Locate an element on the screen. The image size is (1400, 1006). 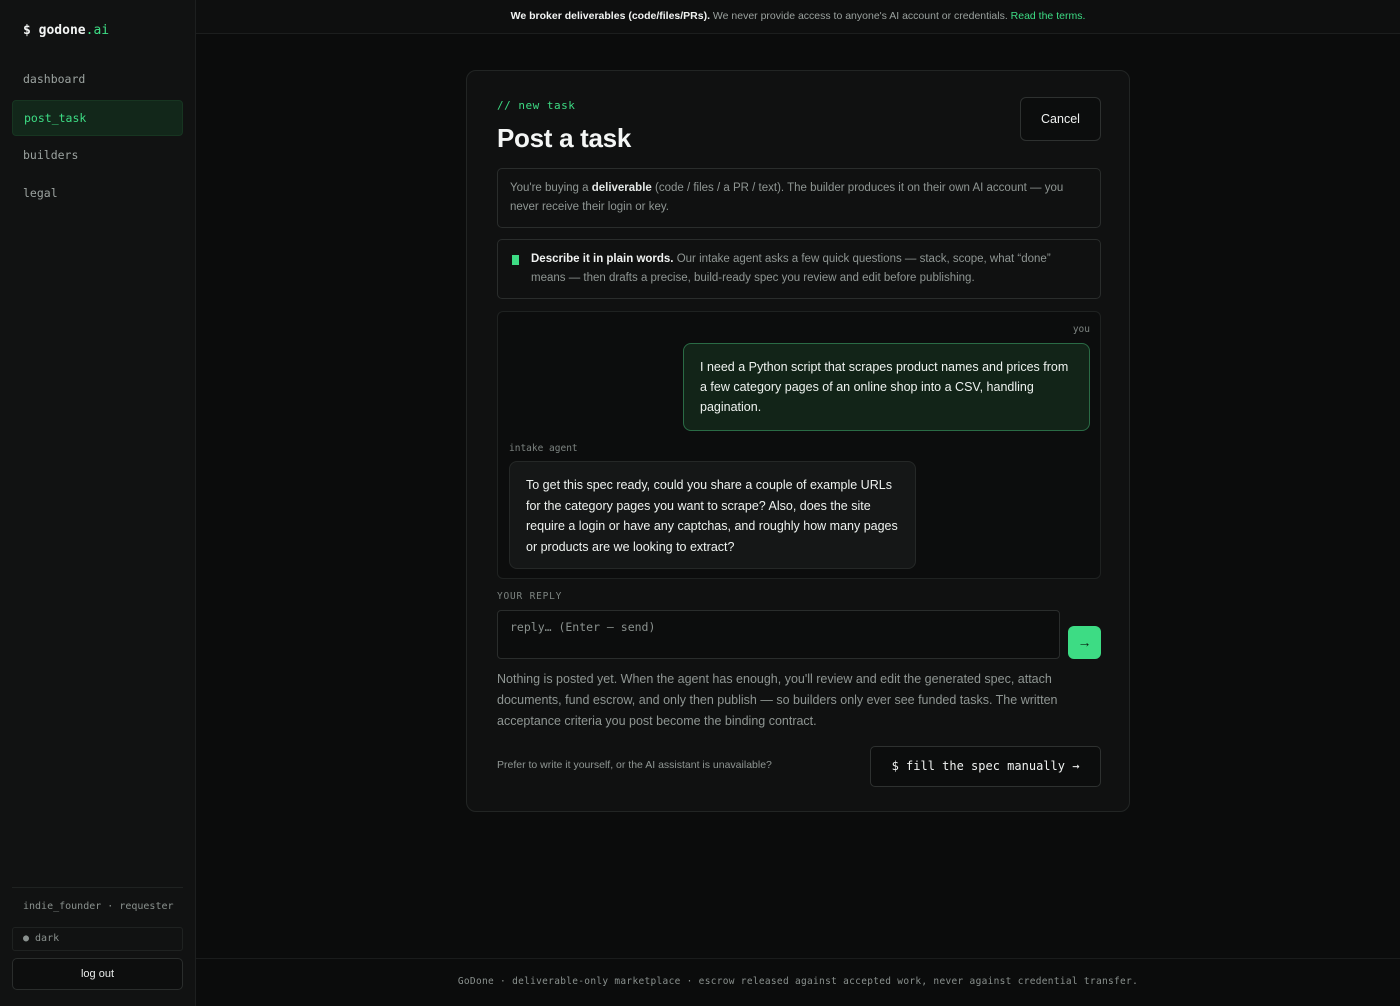
brand-name: godone is located at coordinates (62, 30).